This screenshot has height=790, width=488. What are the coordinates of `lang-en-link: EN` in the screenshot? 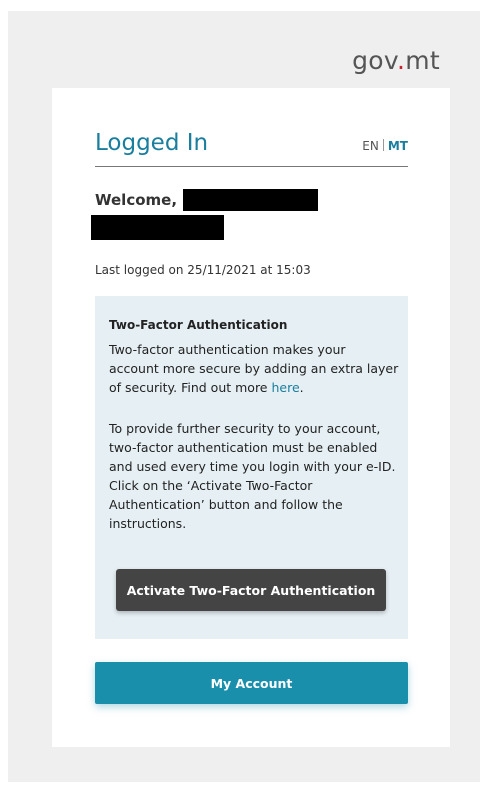 It's located at (370, 146).